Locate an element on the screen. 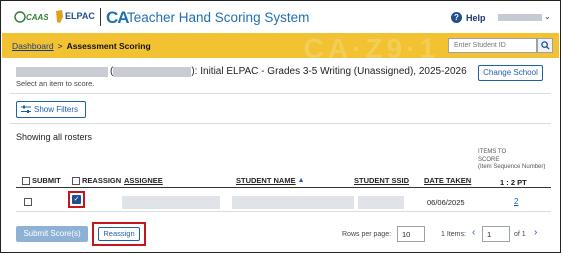  assignee-column-header: ASSIGNEE is located at coordinates (143, 180).